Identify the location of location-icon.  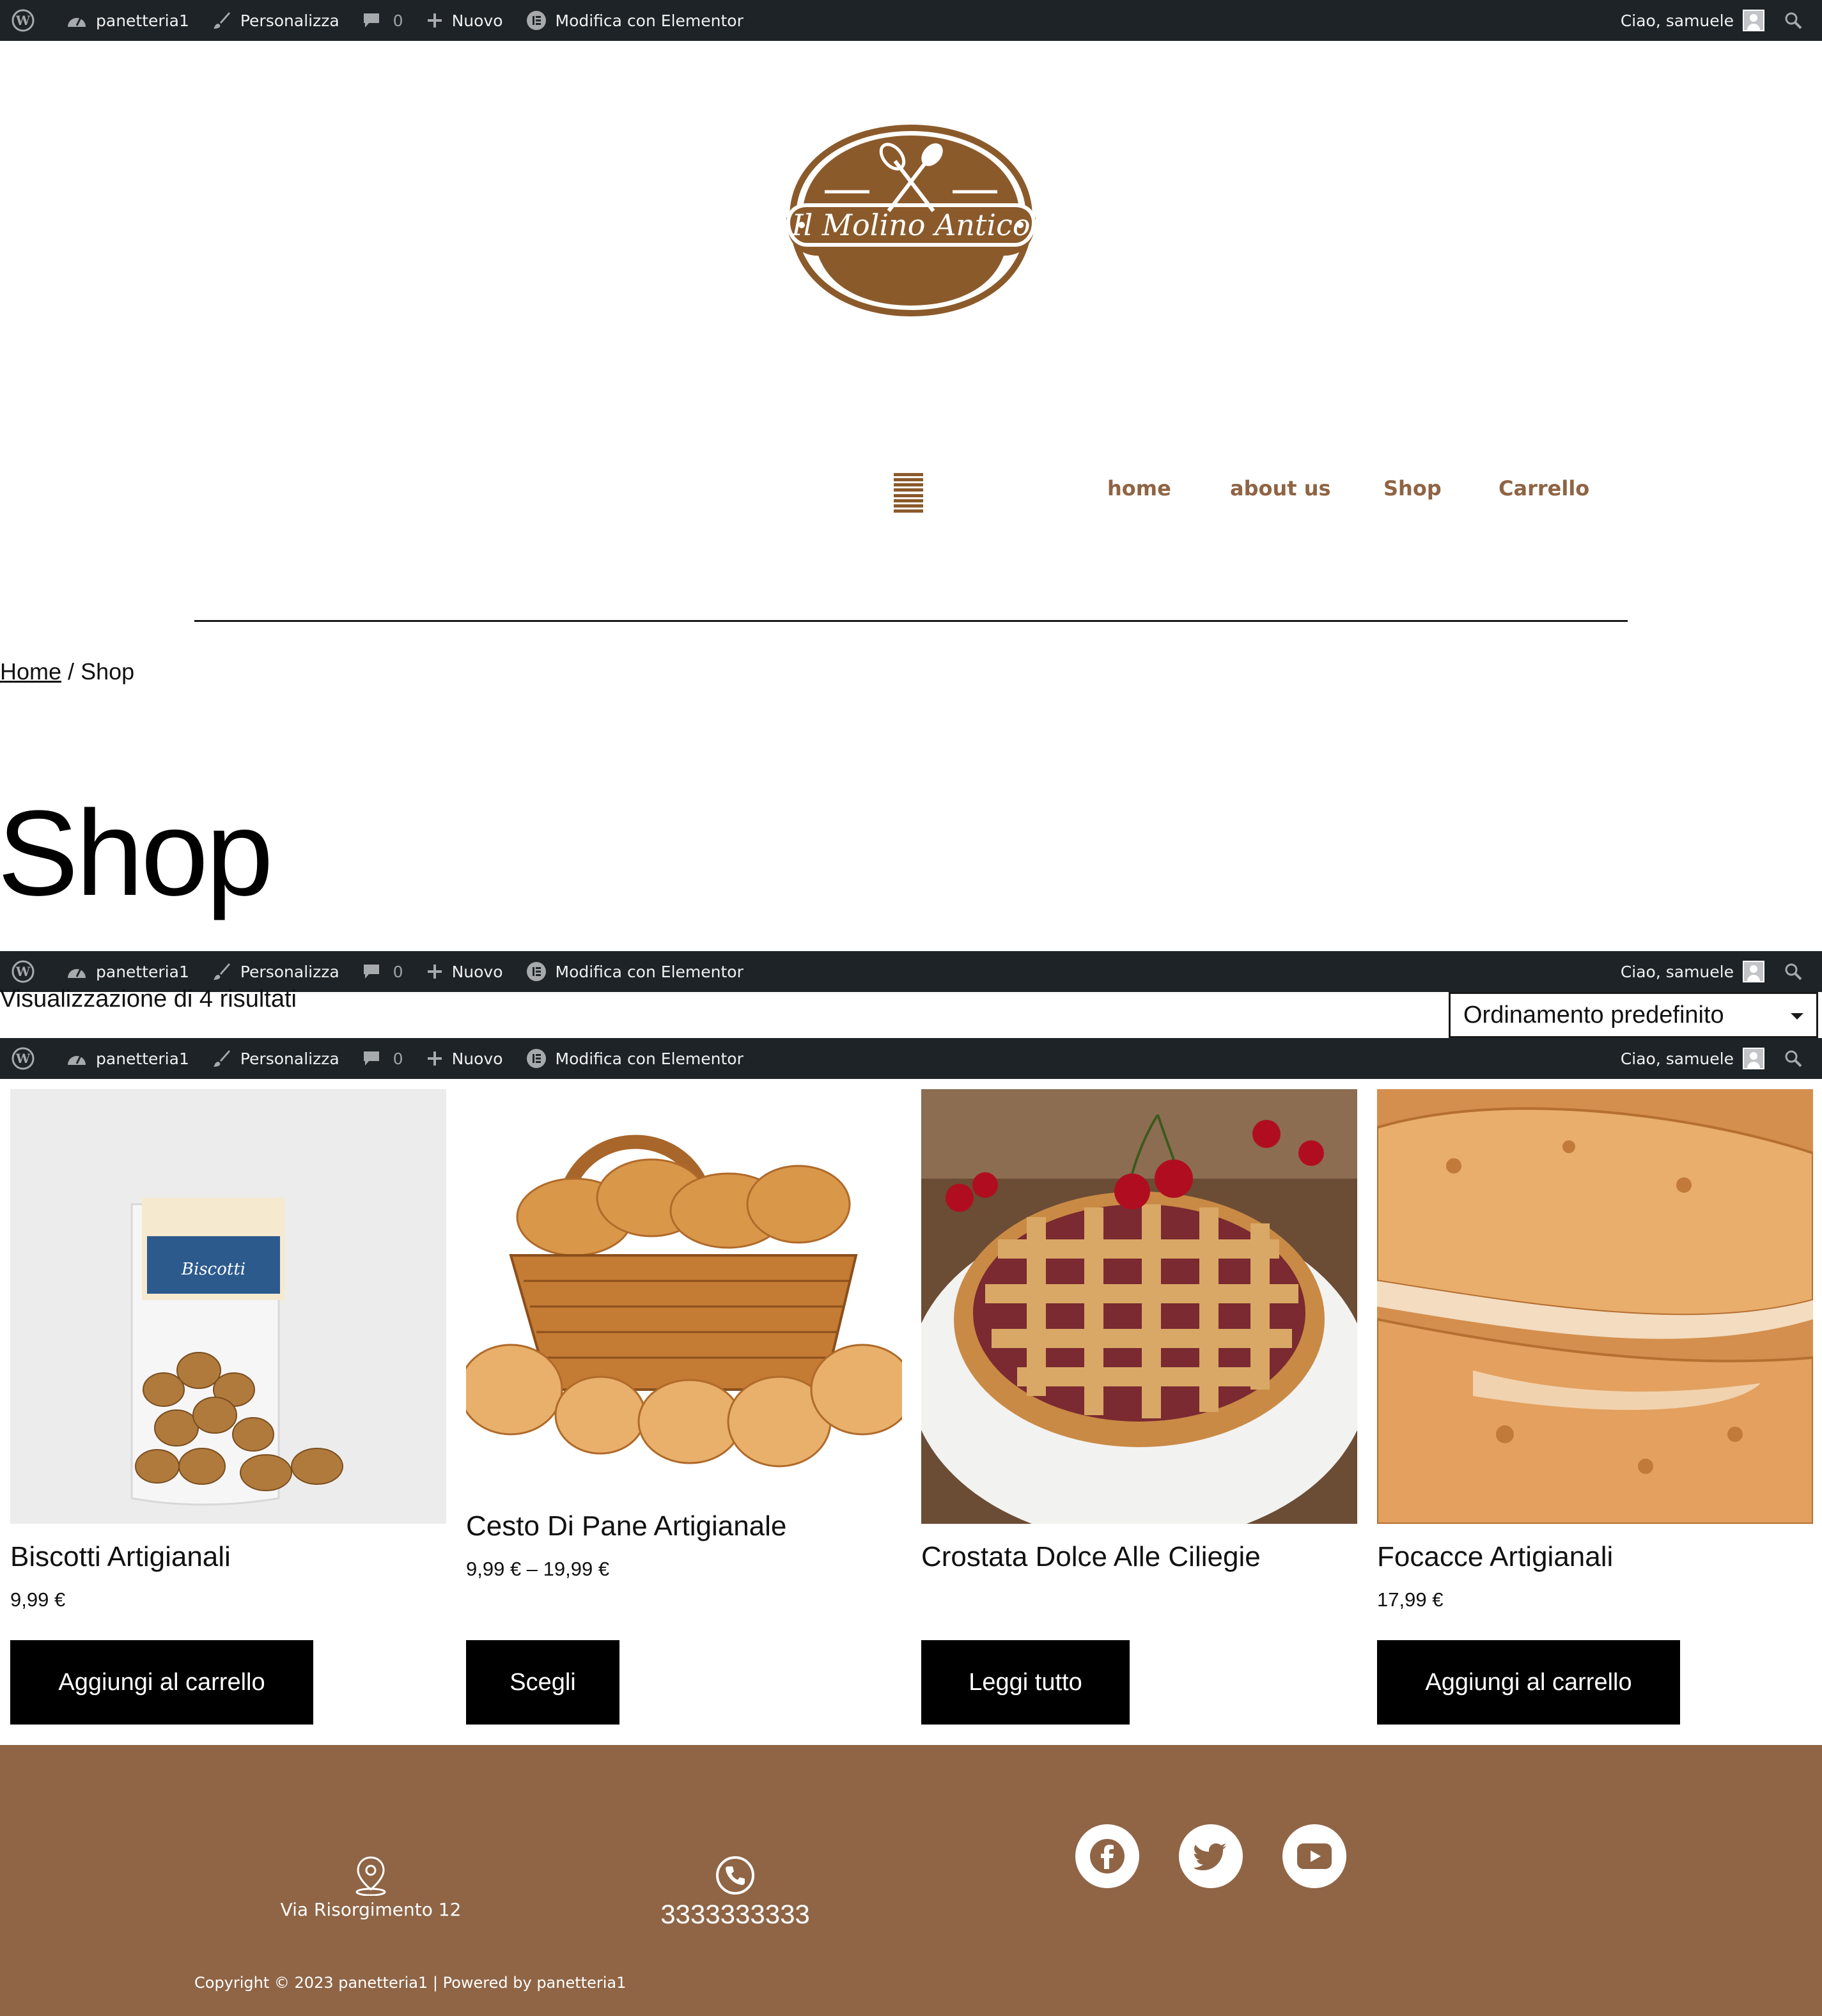
(370, 1876).